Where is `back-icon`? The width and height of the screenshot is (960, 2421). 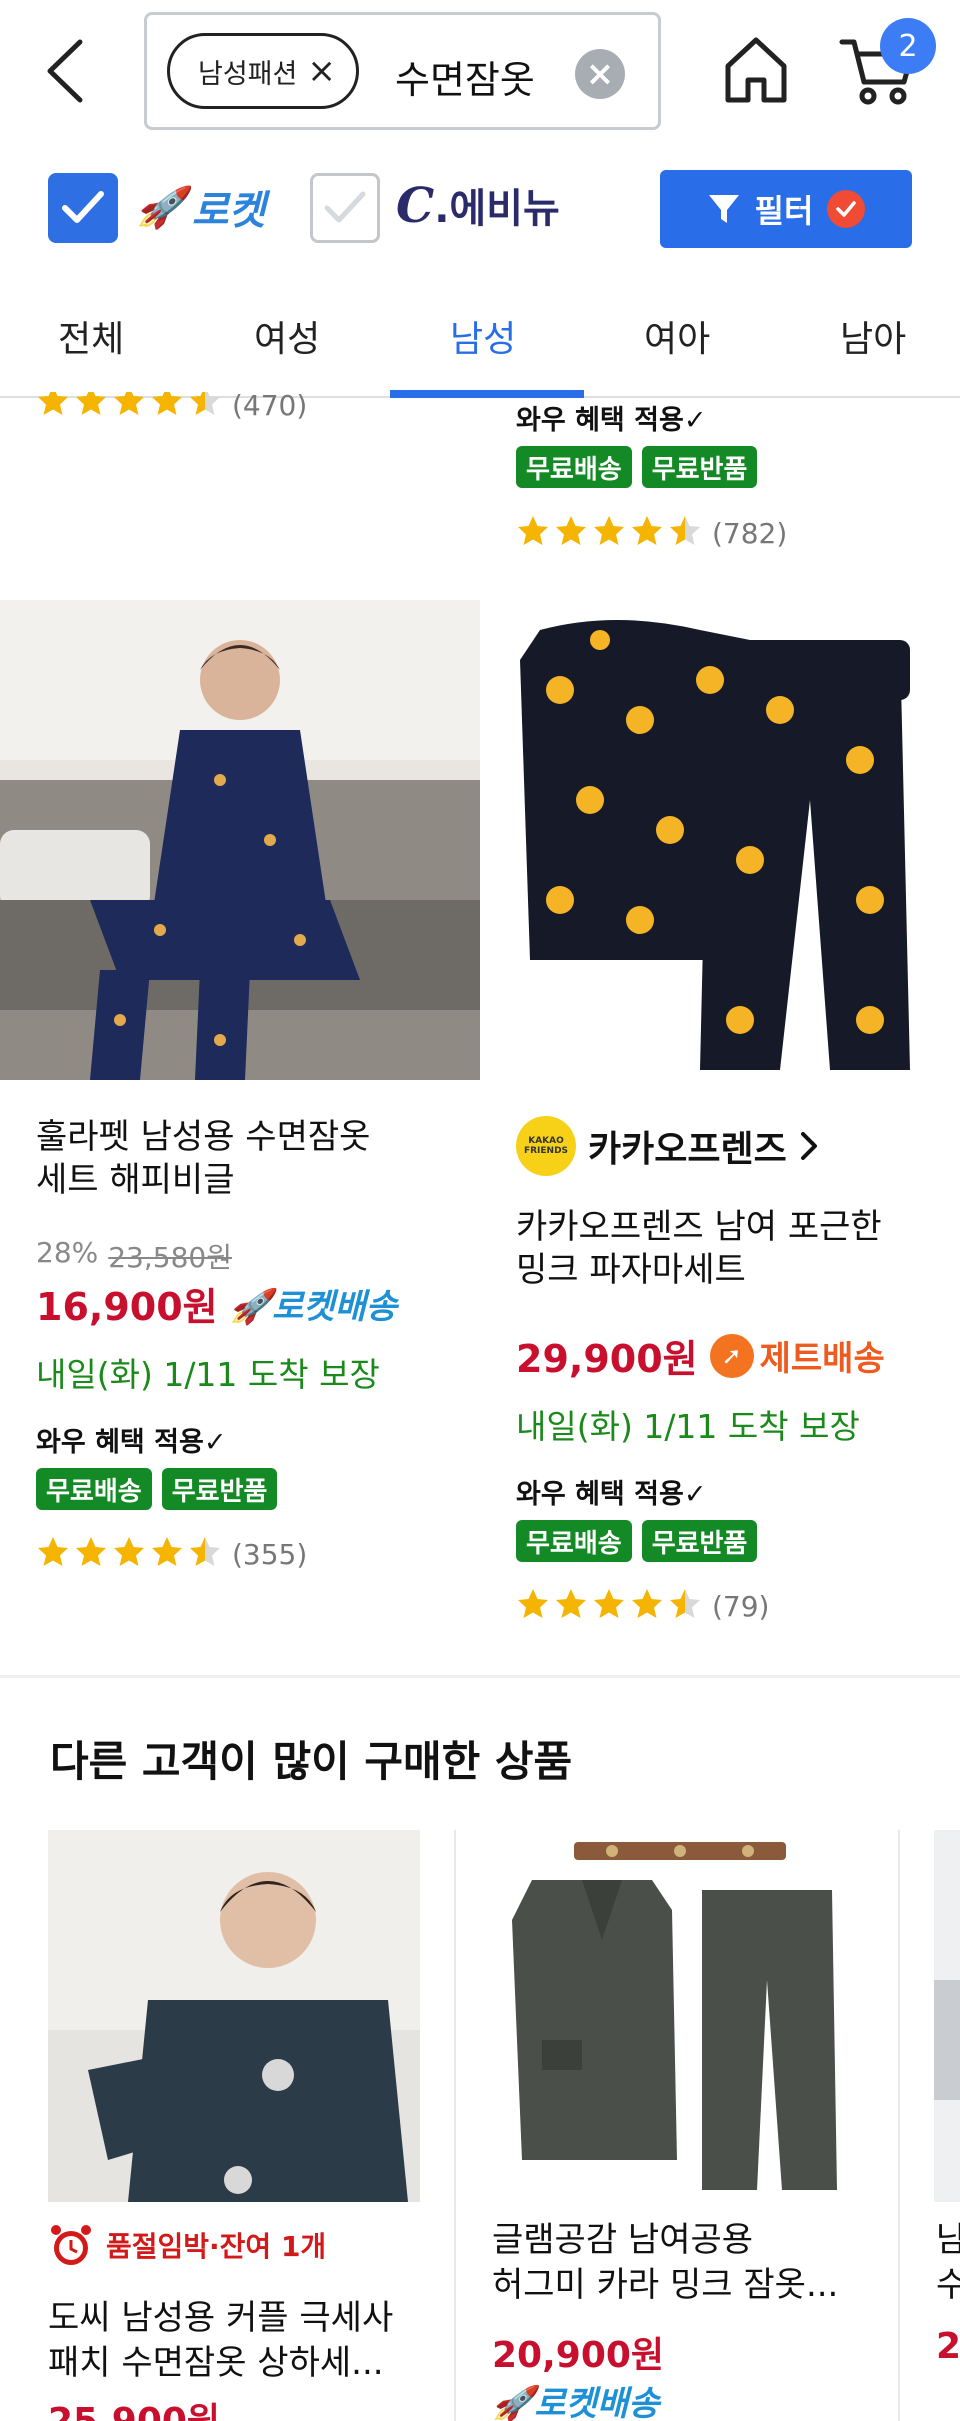 back-icon is located at coordinates (70, 71).